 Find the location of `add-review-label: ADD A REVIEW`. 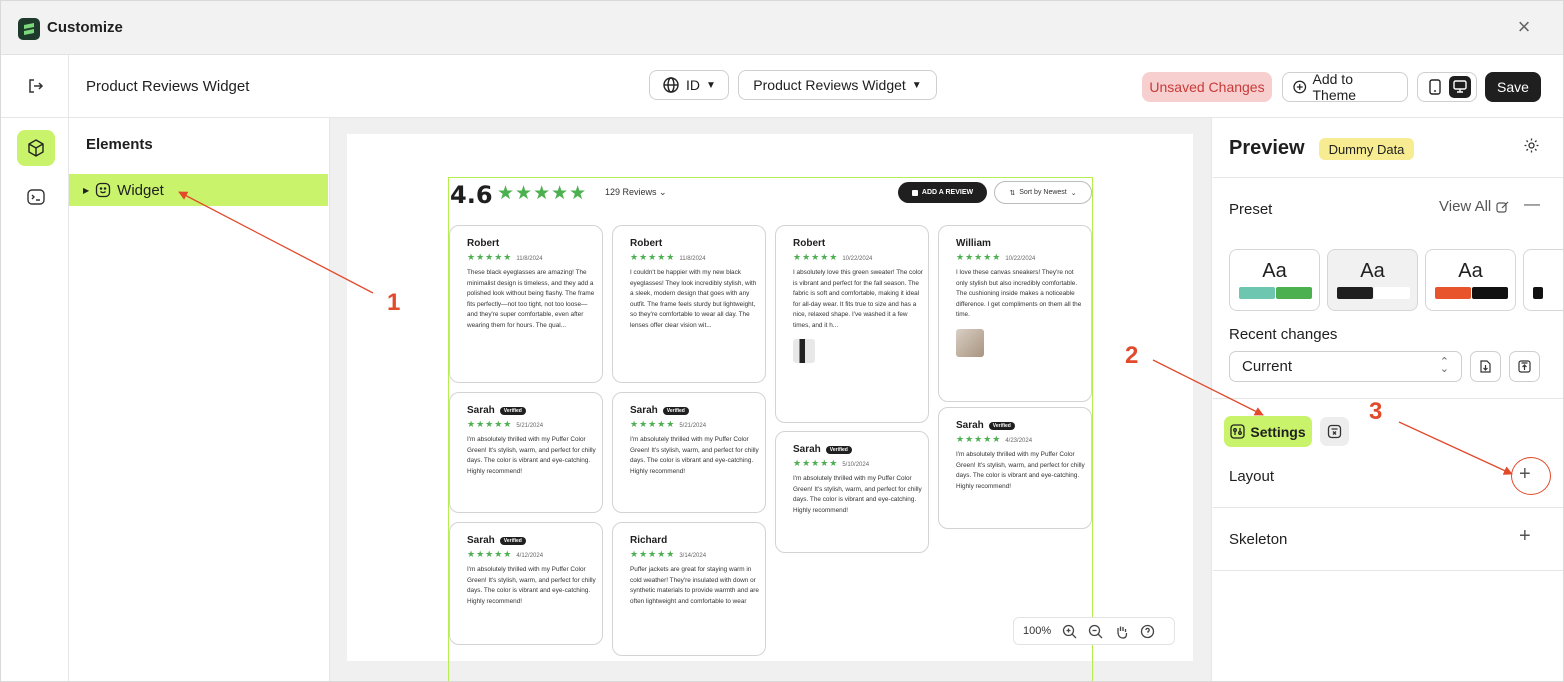

add-review-label: ADD A REVIEW is located at coordinates (947, 192).